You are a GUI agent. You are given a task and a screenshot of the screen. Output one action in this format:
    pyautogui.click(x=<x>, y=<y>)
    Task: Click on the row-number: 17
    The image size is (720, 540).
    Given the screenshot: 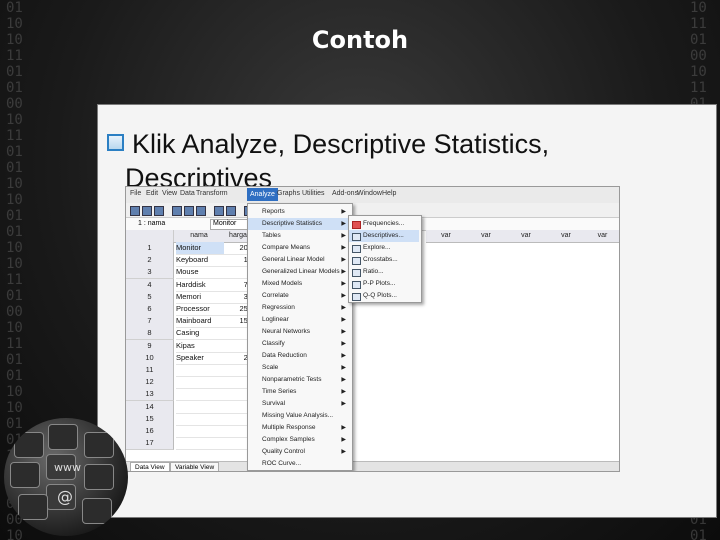 What is the action you would take?
    pyautogui.click(x=150, y=444)
    